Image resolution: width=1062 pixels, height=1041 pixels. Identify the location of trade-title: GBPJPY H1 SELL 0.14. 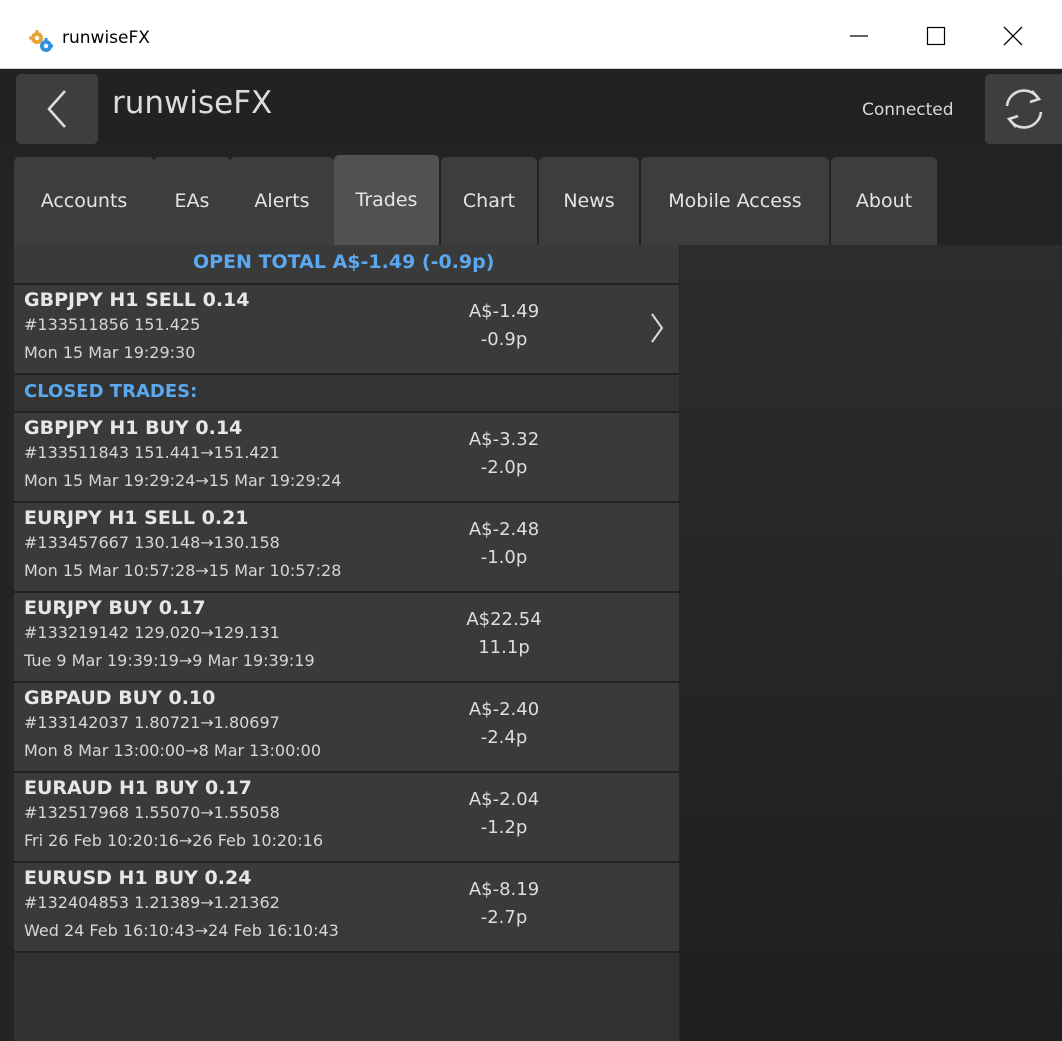
(137, 300).